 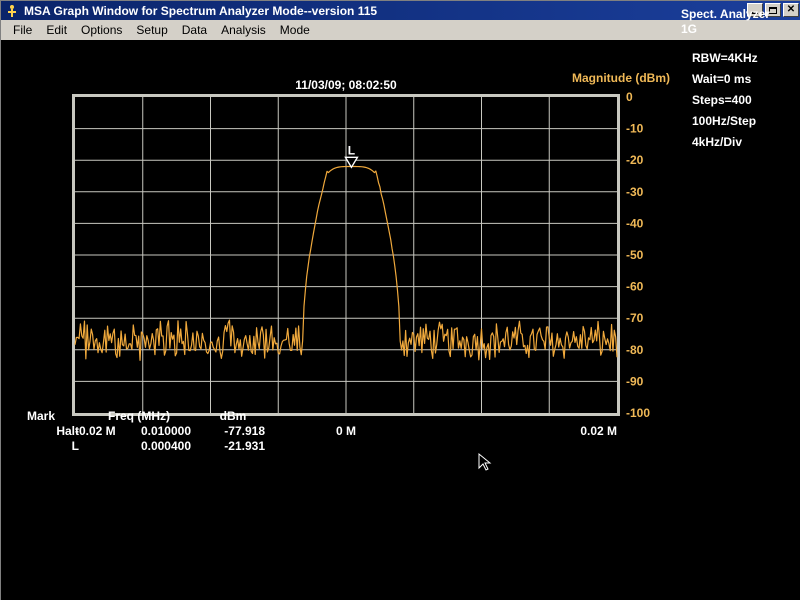 I want to click on col-header-freq: Freq (MHz), so click(x=139, y=416).